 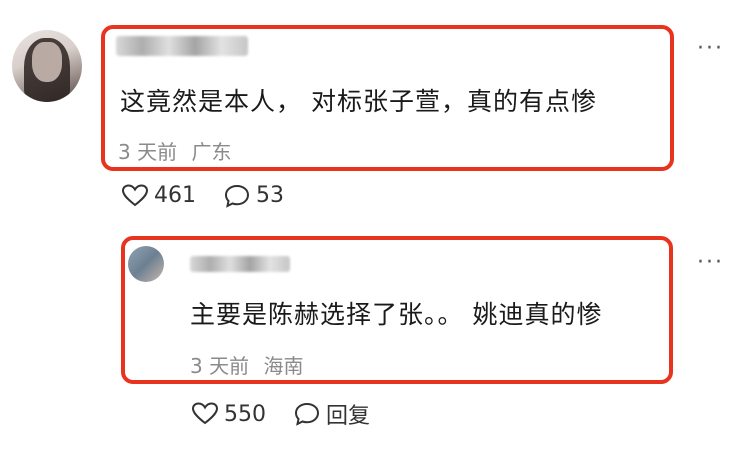 I want to click on reply-meta: 3 天前 海南, so click(x=246, y=364).